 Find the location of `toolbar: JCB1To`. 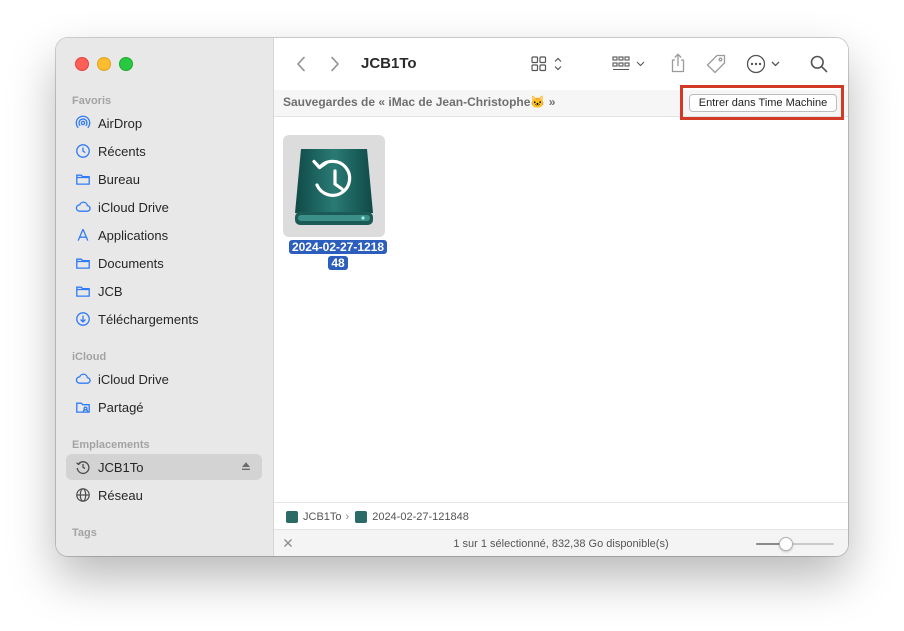

toolbar: JCB1To is located at coordinates (561, 64).